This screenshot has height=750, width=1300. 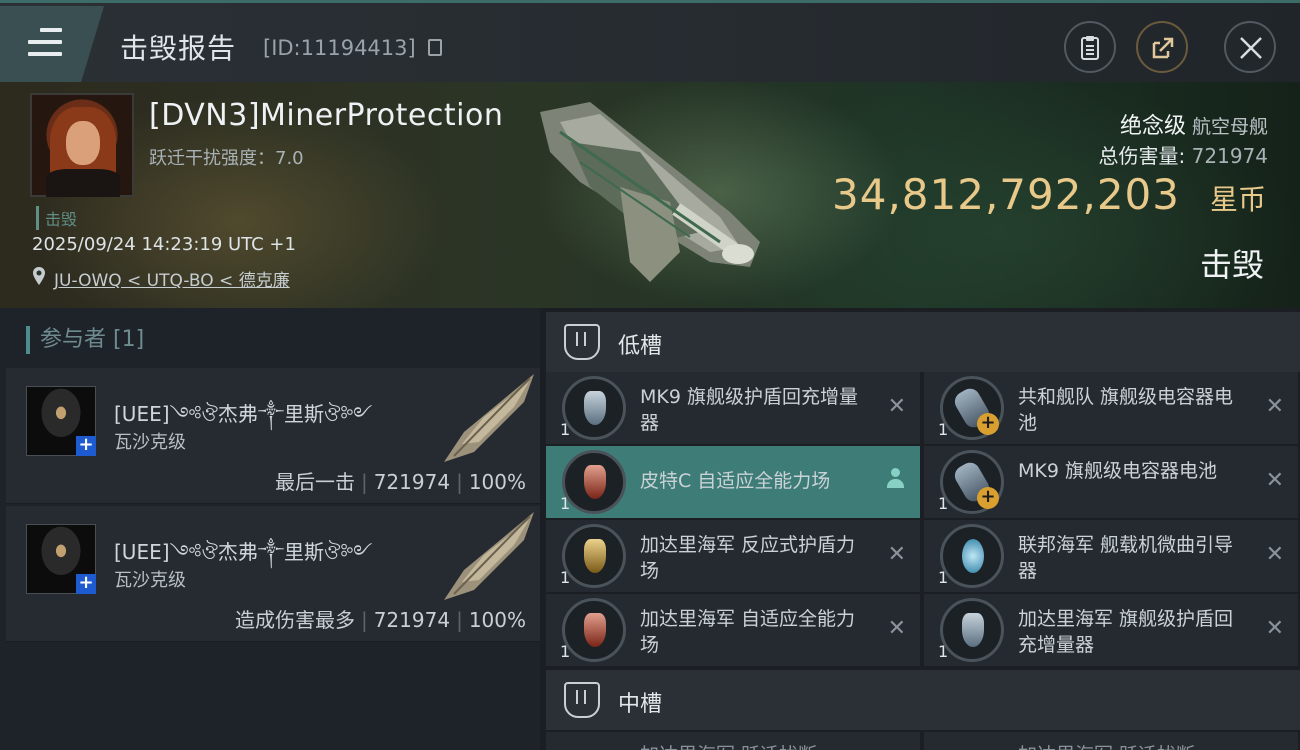 I want to click on clipboard-button, so click(x=1090, y=47).